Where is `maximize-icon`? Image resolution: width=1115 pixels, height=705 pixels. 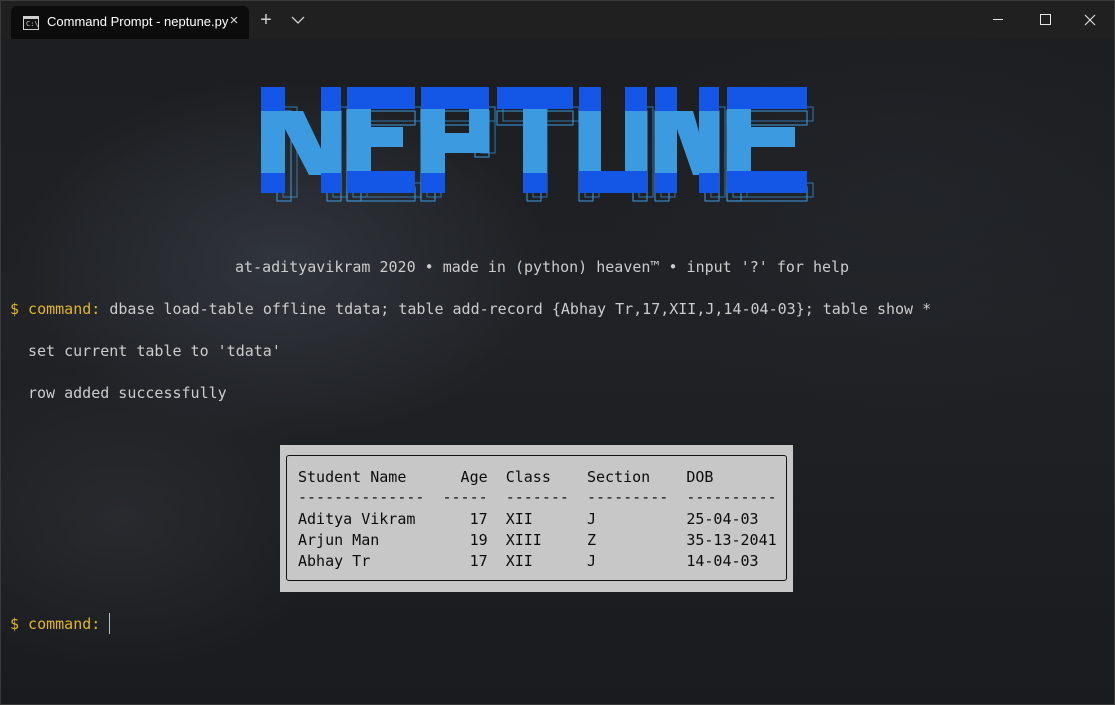
maximize-icon is located at coordinates (1045, 19).